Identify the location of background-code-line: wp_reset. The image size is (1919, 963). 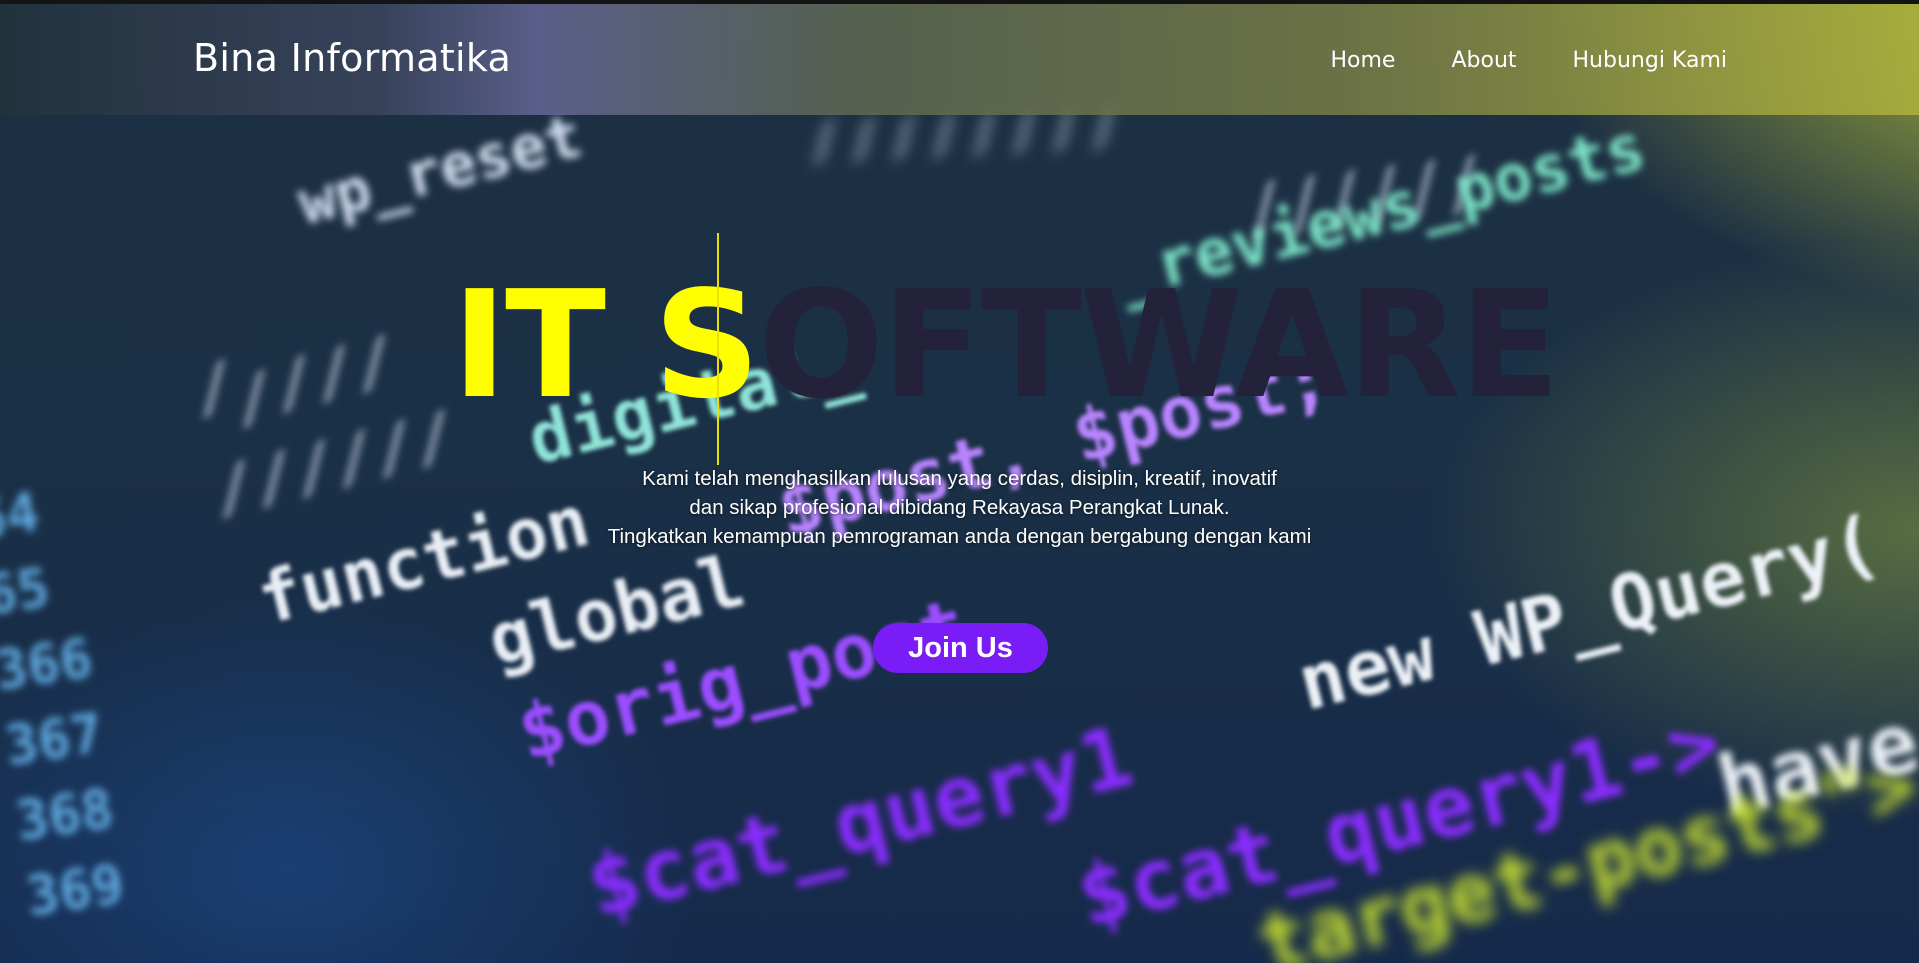
(440, 170).